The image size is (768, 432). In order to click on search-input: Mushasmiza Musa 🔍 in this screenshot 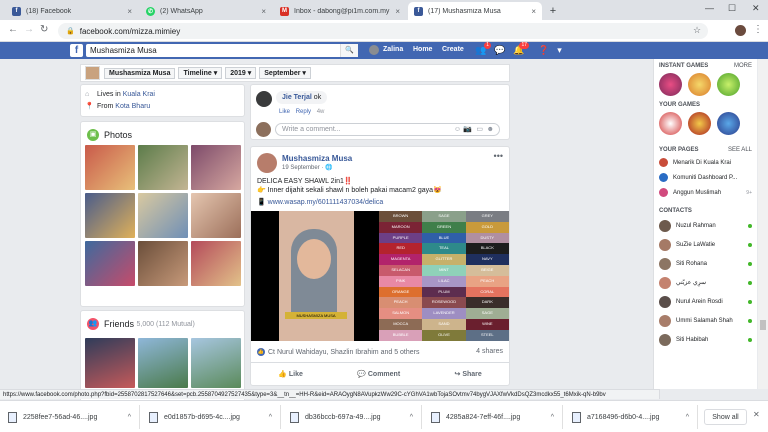, I will do `click(222, 50)`.